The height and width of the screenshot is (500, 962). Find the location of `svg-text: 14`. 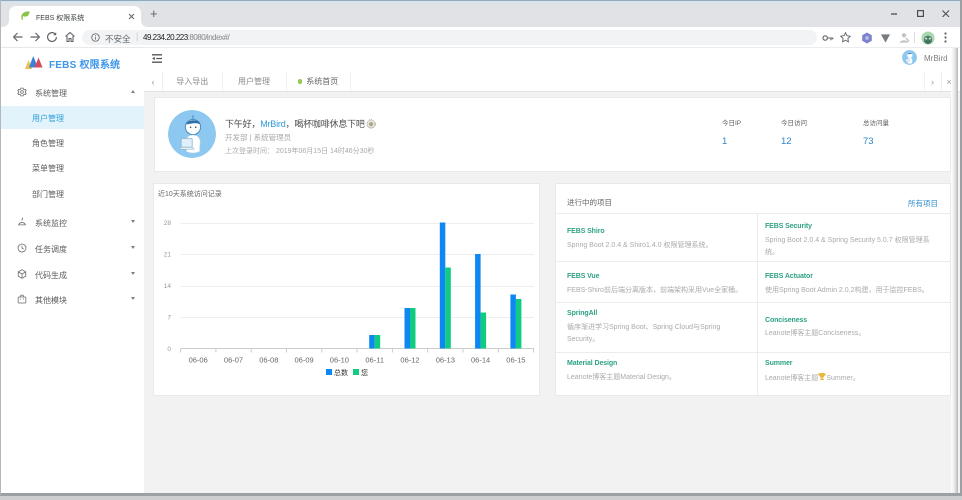

svg-text: 14 is located at coordinates (168, 286).